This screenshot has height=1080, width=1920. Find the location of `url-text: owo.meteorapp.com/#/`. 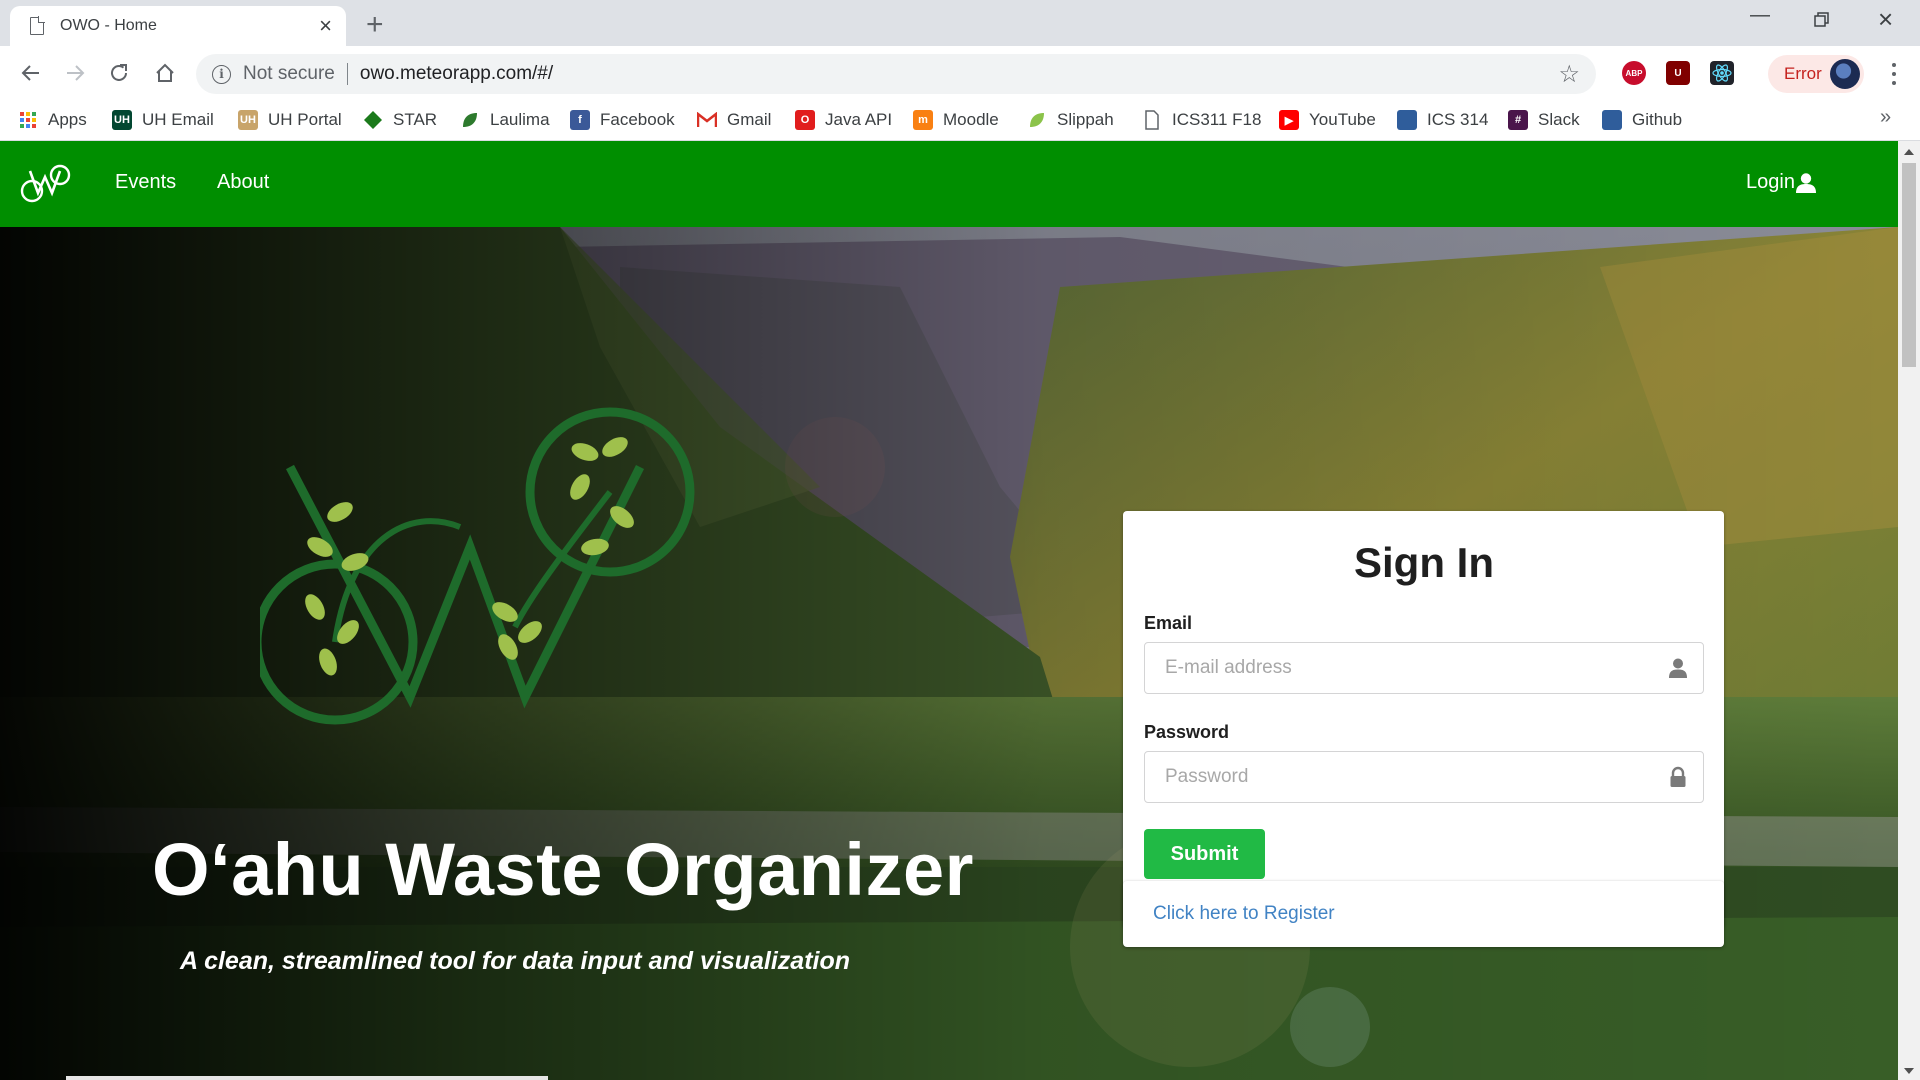

url-text: owo.meteorapp.com/#/ is located at coordinates (456, 74).